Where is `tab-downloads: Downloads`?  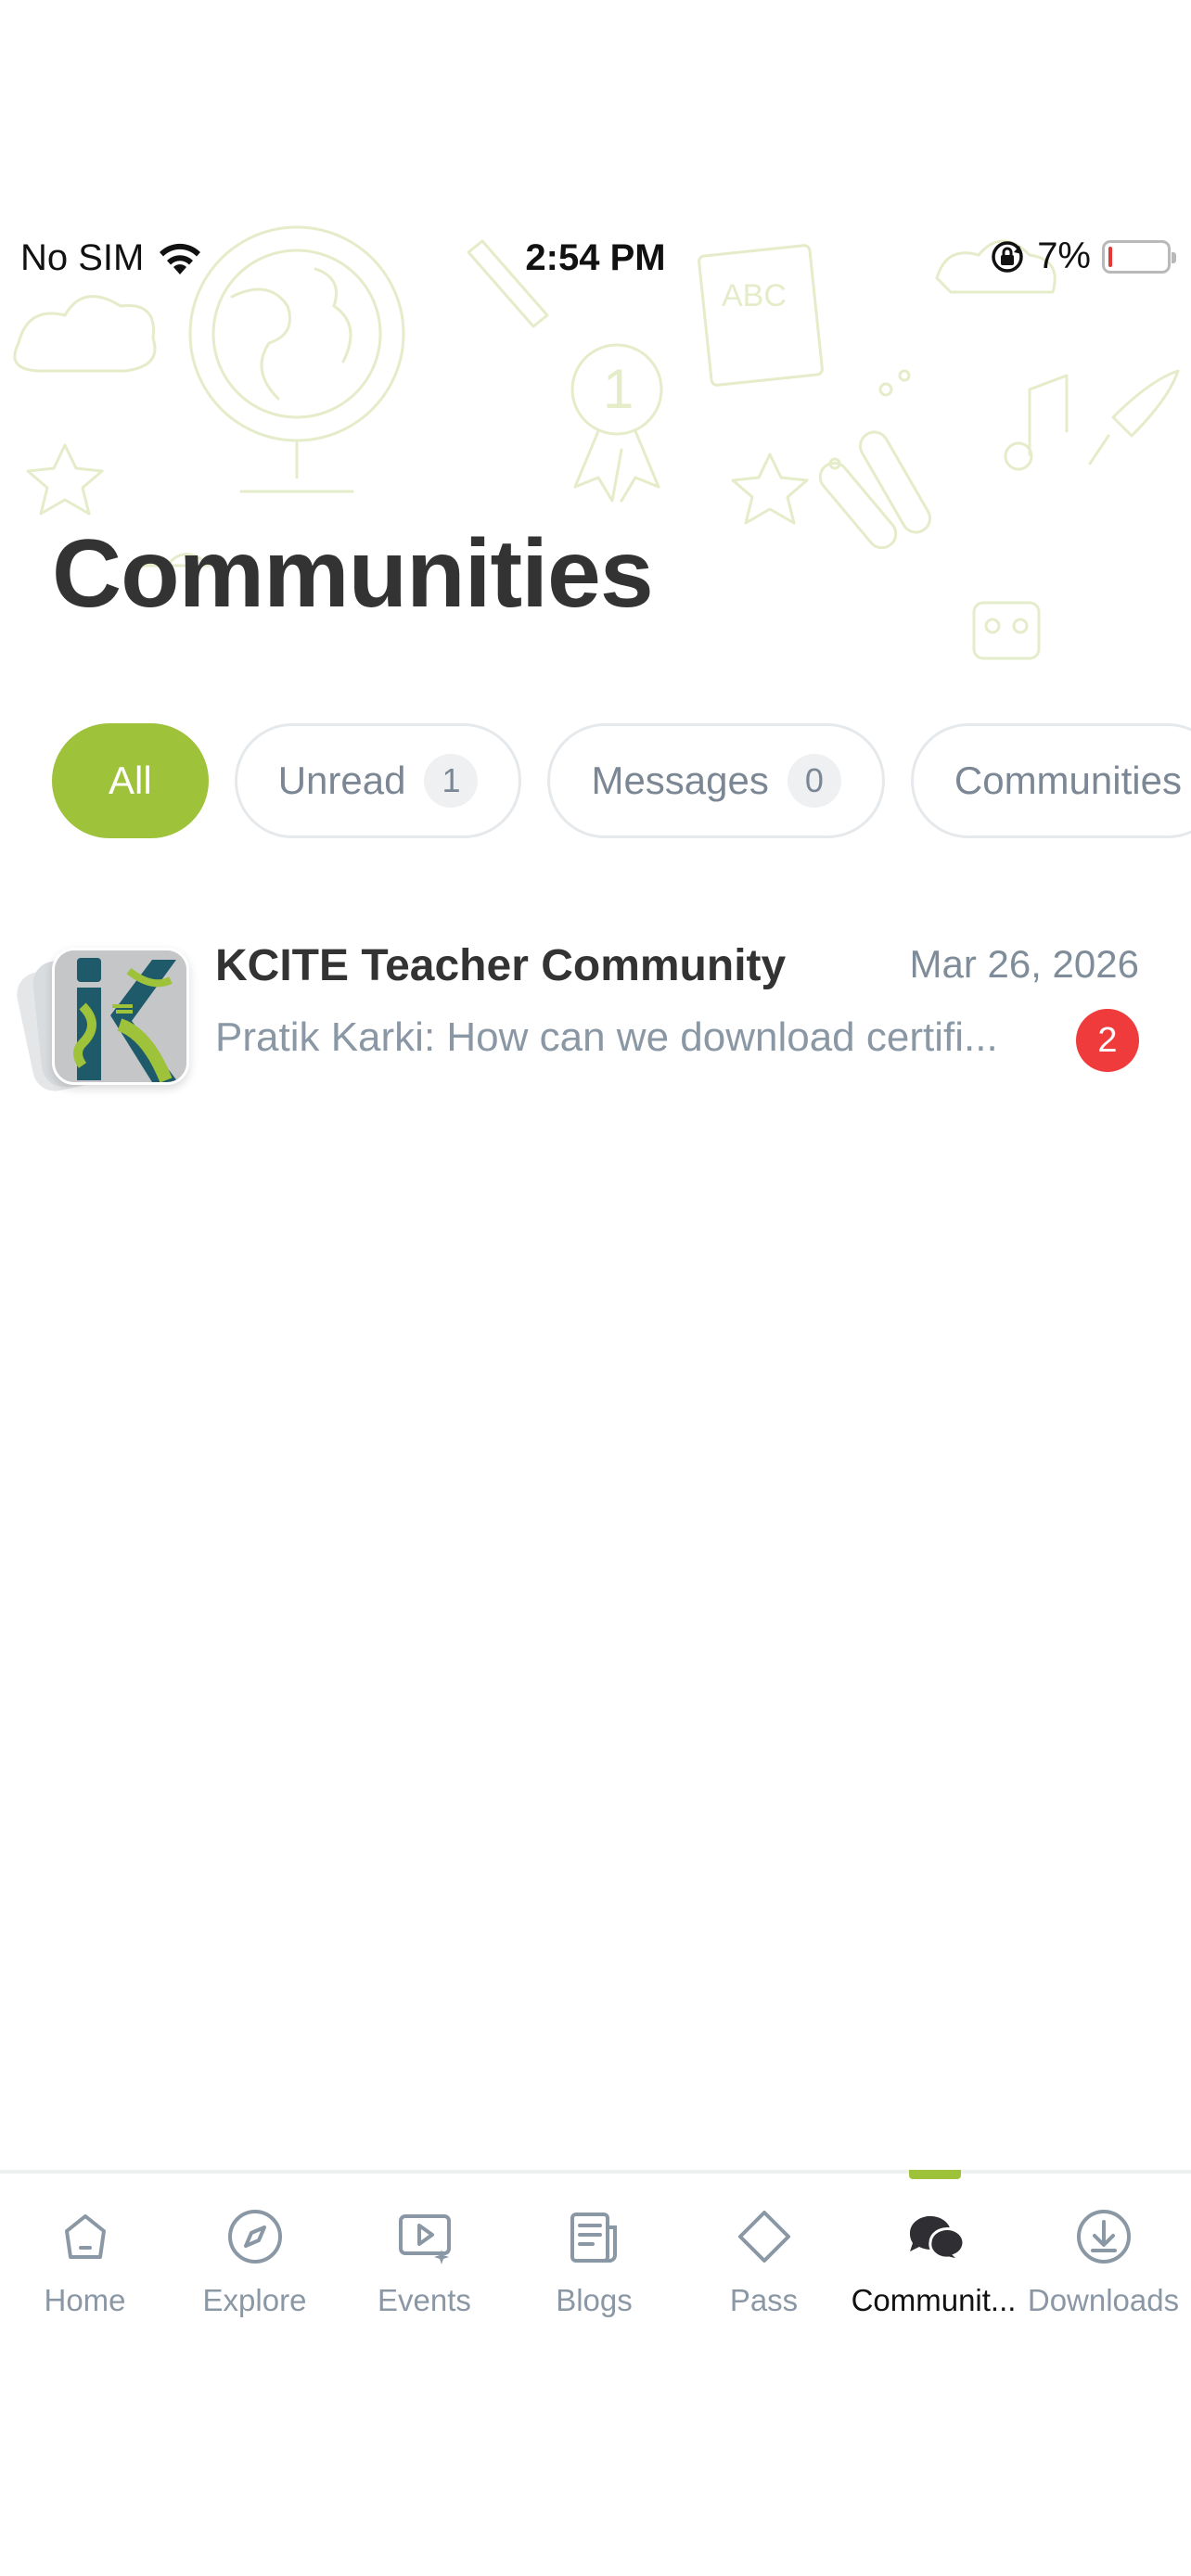
tab-downloads: Downloads is located at coordinates (1103, 2262).